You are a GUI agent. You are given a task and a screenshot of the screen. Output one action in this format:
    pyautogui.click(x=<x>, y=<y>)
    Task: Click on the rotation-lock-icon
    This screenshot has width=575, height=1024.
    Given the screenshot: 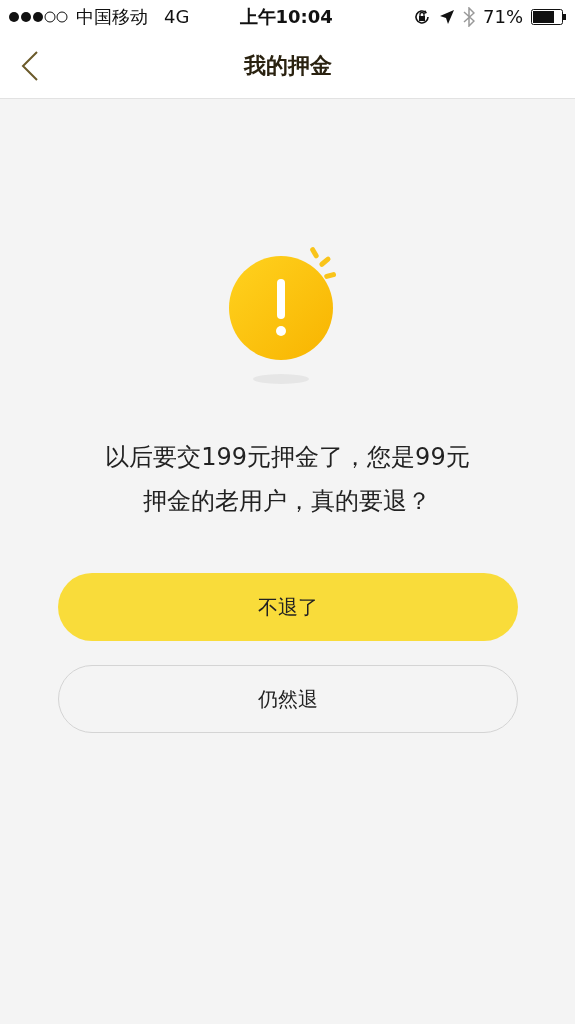 What is the action you would take?
    pyautogui.click(x=422, y=16)
    